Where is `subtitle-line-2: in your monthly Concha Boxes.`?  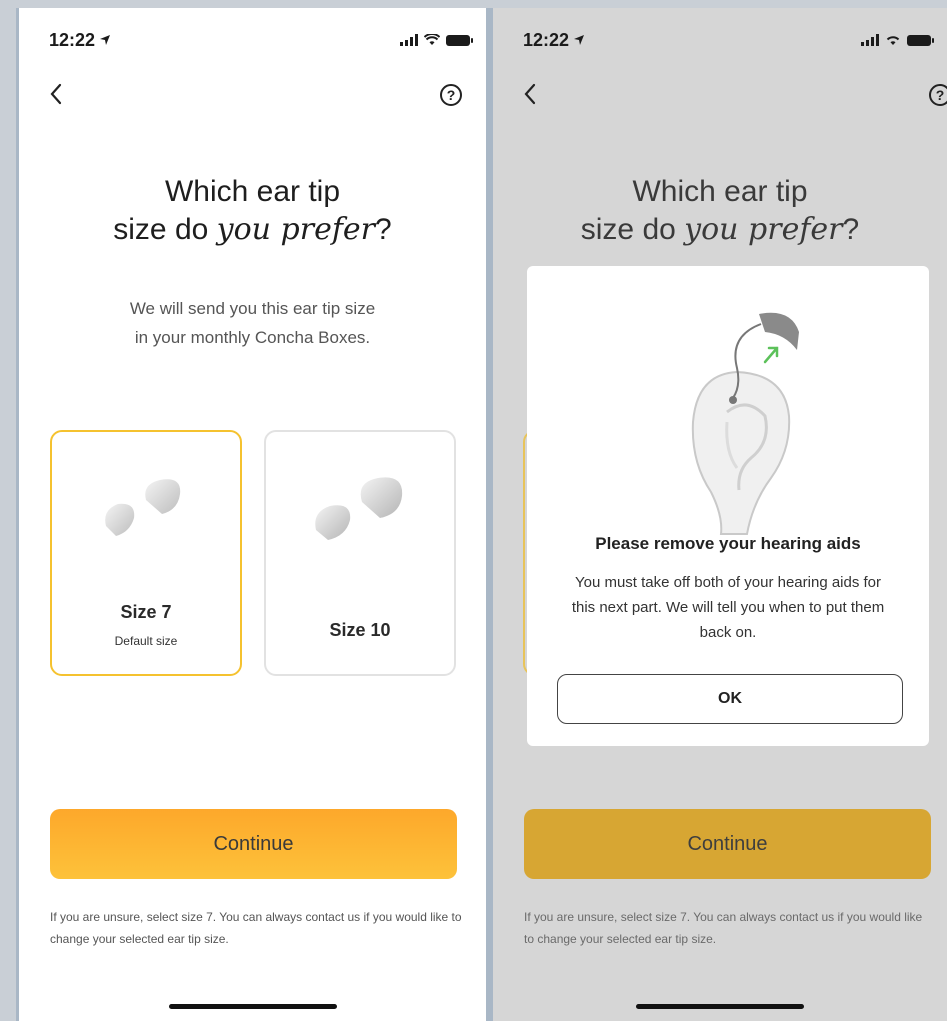
subtitle-line-2: in your monthly Concha Boxes. is located at coordinates (252, 337).